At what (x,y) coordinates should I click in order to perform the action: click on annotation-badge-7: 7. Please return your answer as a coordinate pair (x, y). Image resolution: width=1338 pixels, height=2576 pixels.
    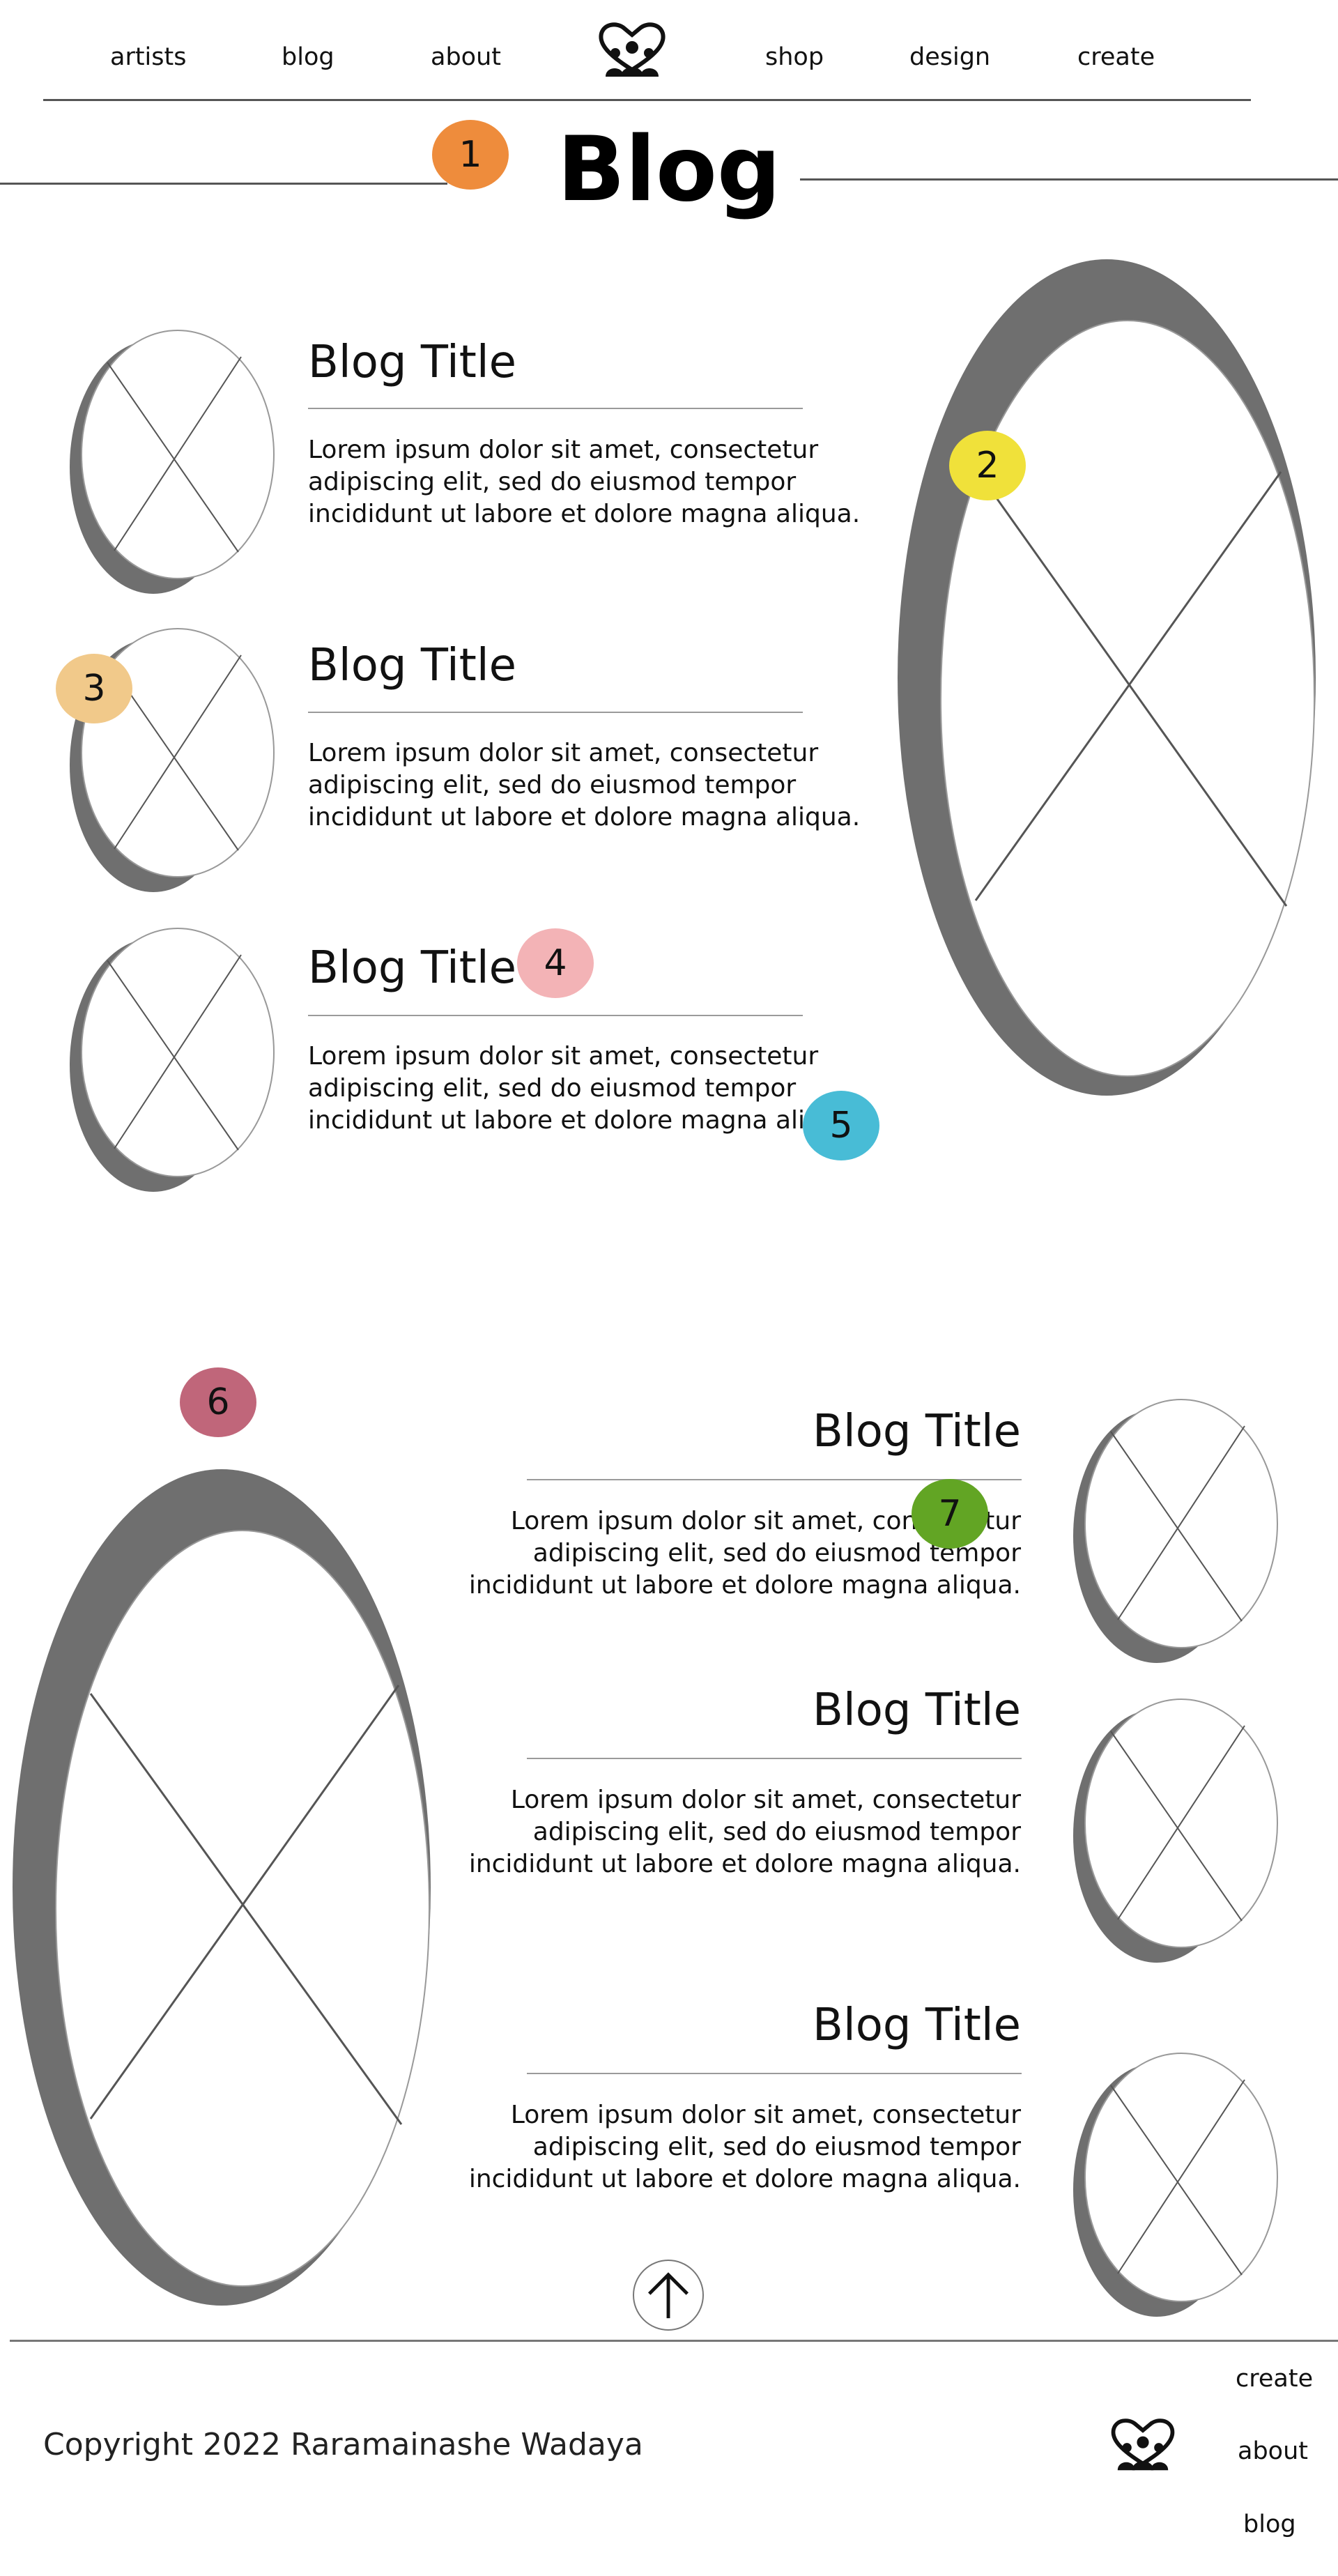
    Looking at the image, I should click on (950, 1514).